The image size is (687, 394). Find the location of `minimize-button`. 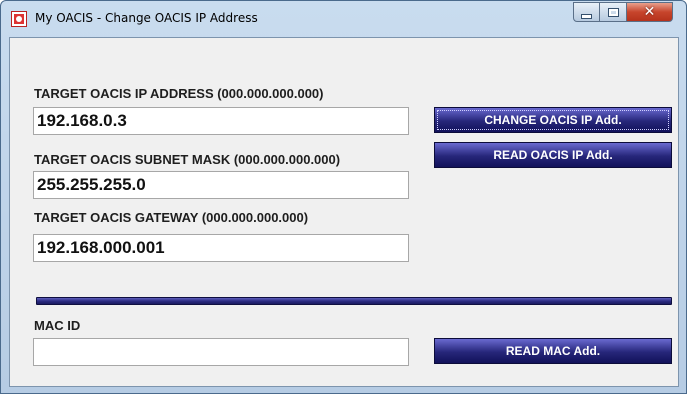

minimize-button is located at coordinates (586, 12).